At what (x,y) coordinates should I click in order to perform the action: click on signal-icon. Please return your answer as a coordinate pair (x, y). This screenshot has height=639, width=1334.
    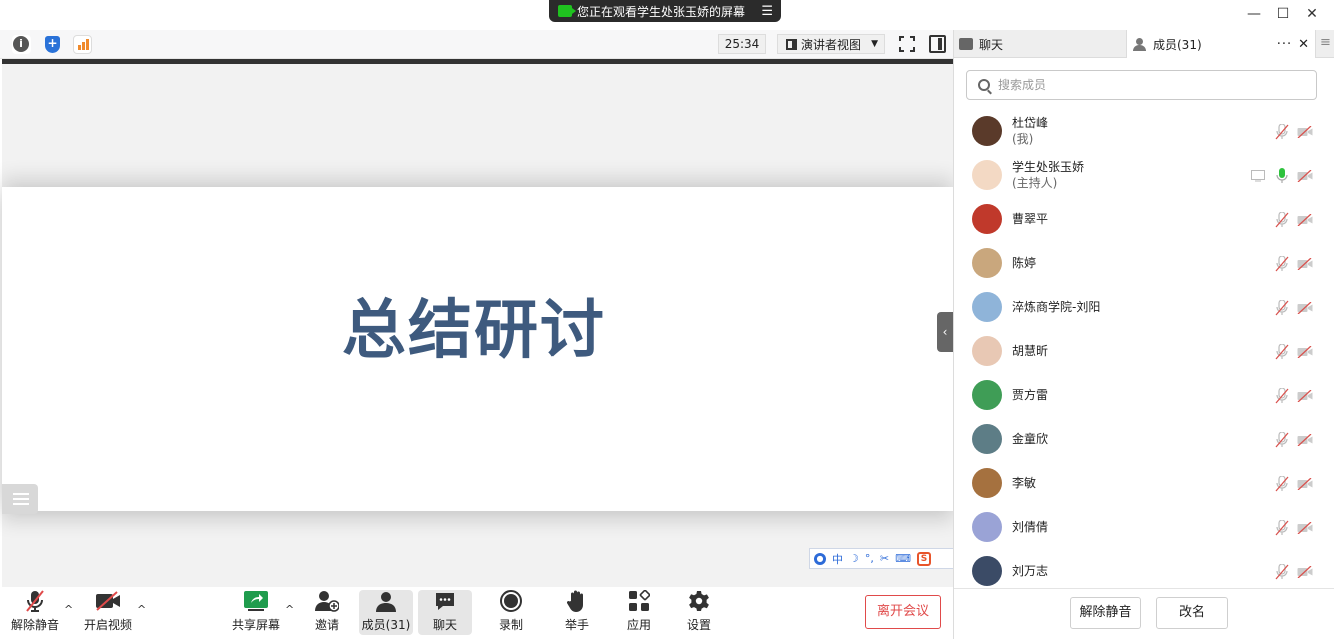
    Looking at the image, I should click on (82, 44).